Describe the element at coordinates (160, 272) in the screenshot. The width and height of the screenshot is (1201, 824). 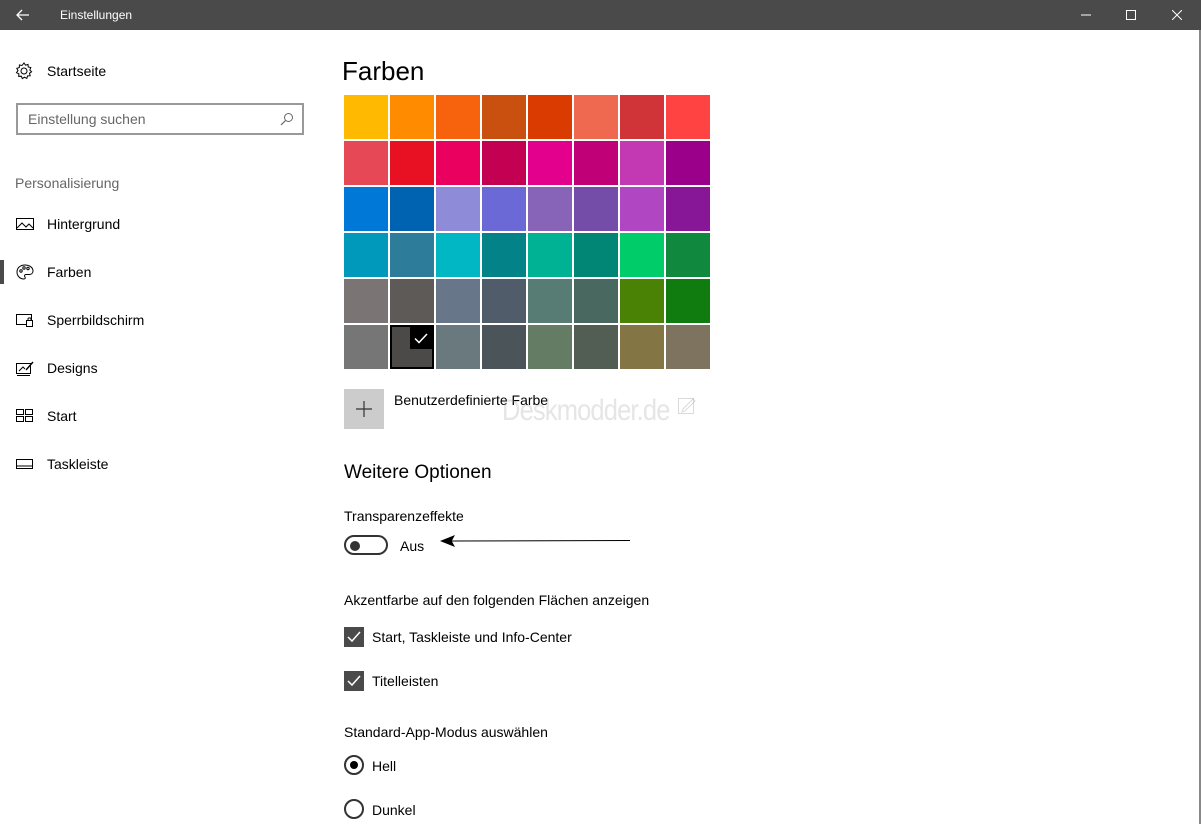
I see `sidebar-item-colors: Farben` at that location.